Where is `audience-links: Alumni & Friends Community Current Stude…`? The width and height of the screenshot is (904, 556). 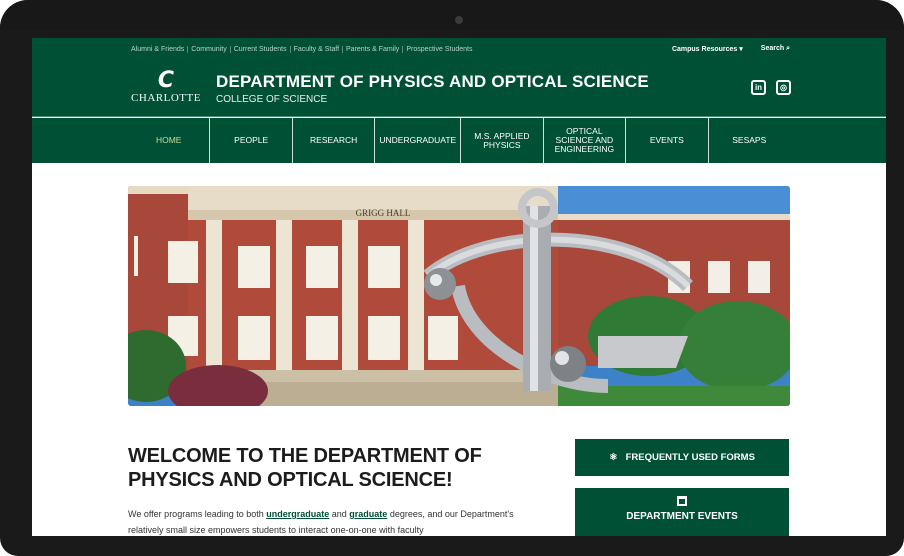 audience-links: Alumni & Friends Community Current Stude… is located at coordinates (301, 49).